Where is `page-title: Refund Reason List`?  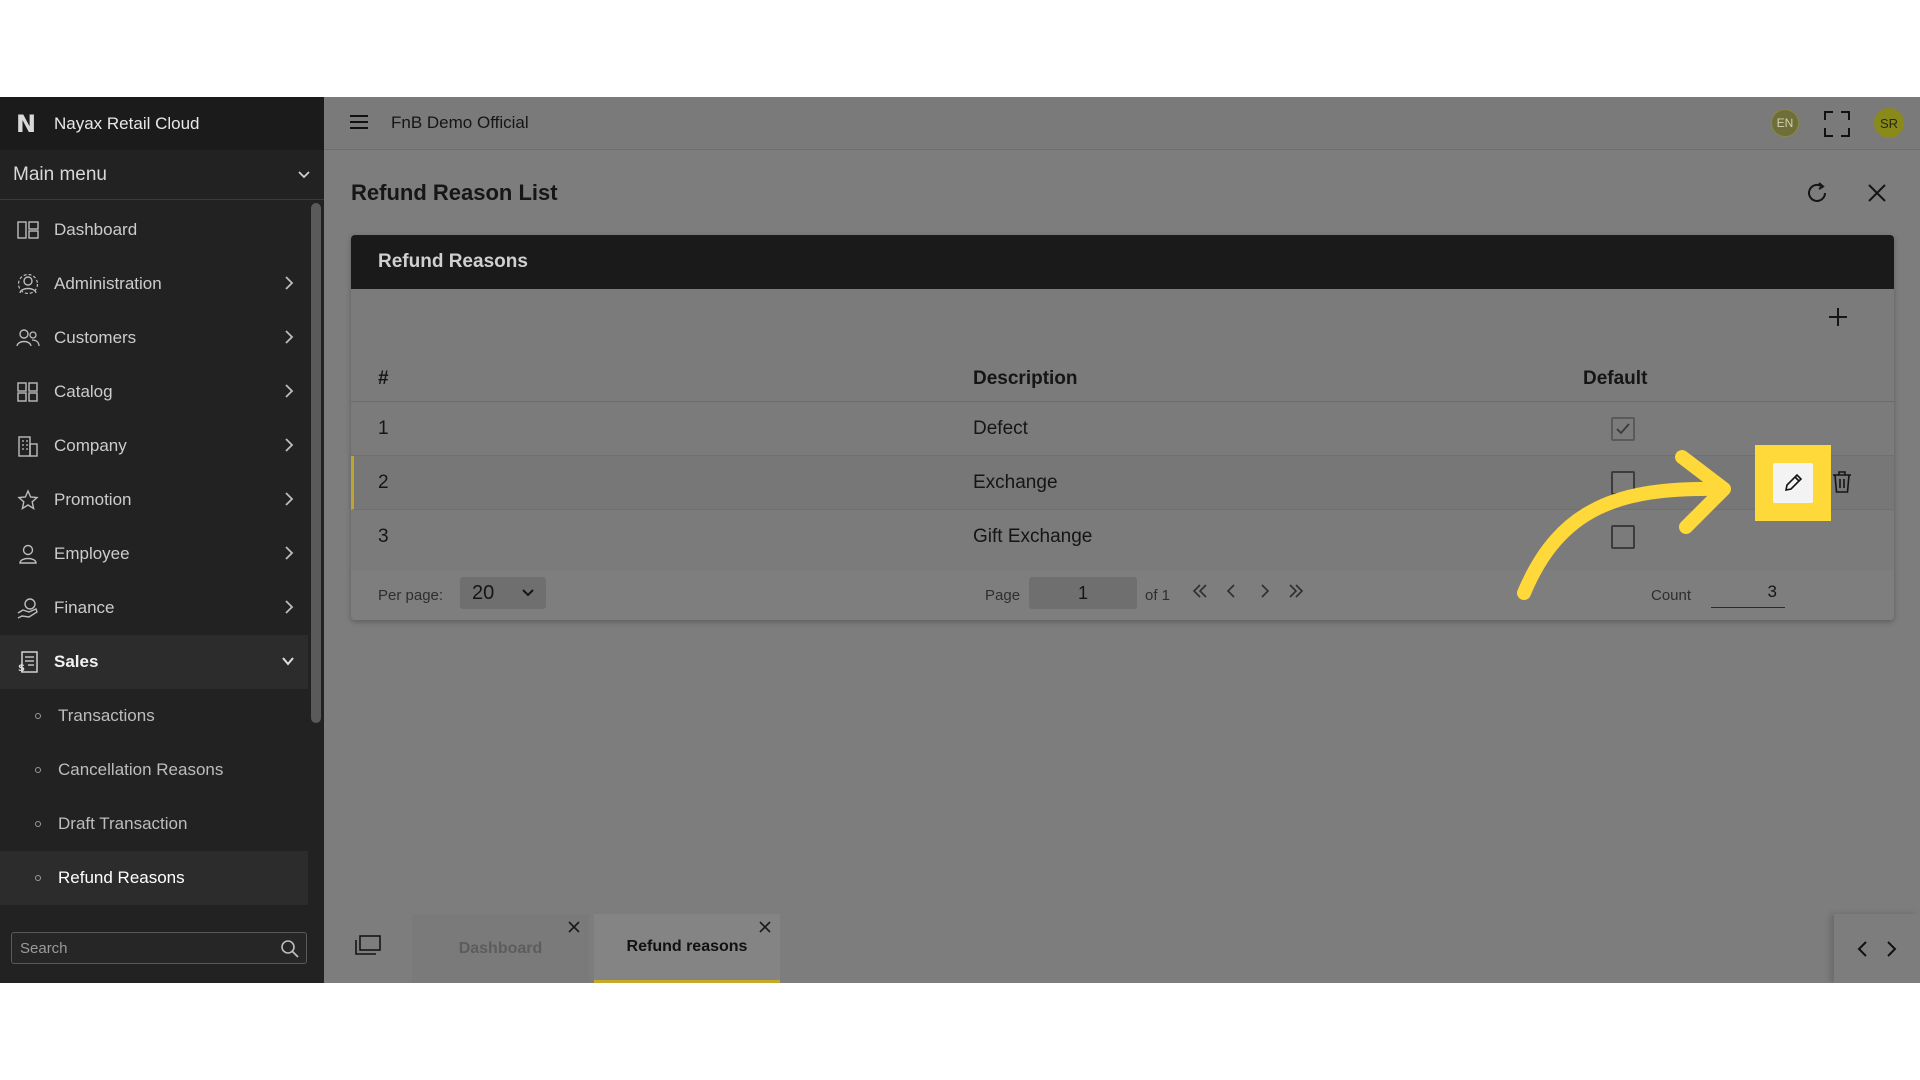 page-title: Refund Reason List is located at coordinates (454, 192).